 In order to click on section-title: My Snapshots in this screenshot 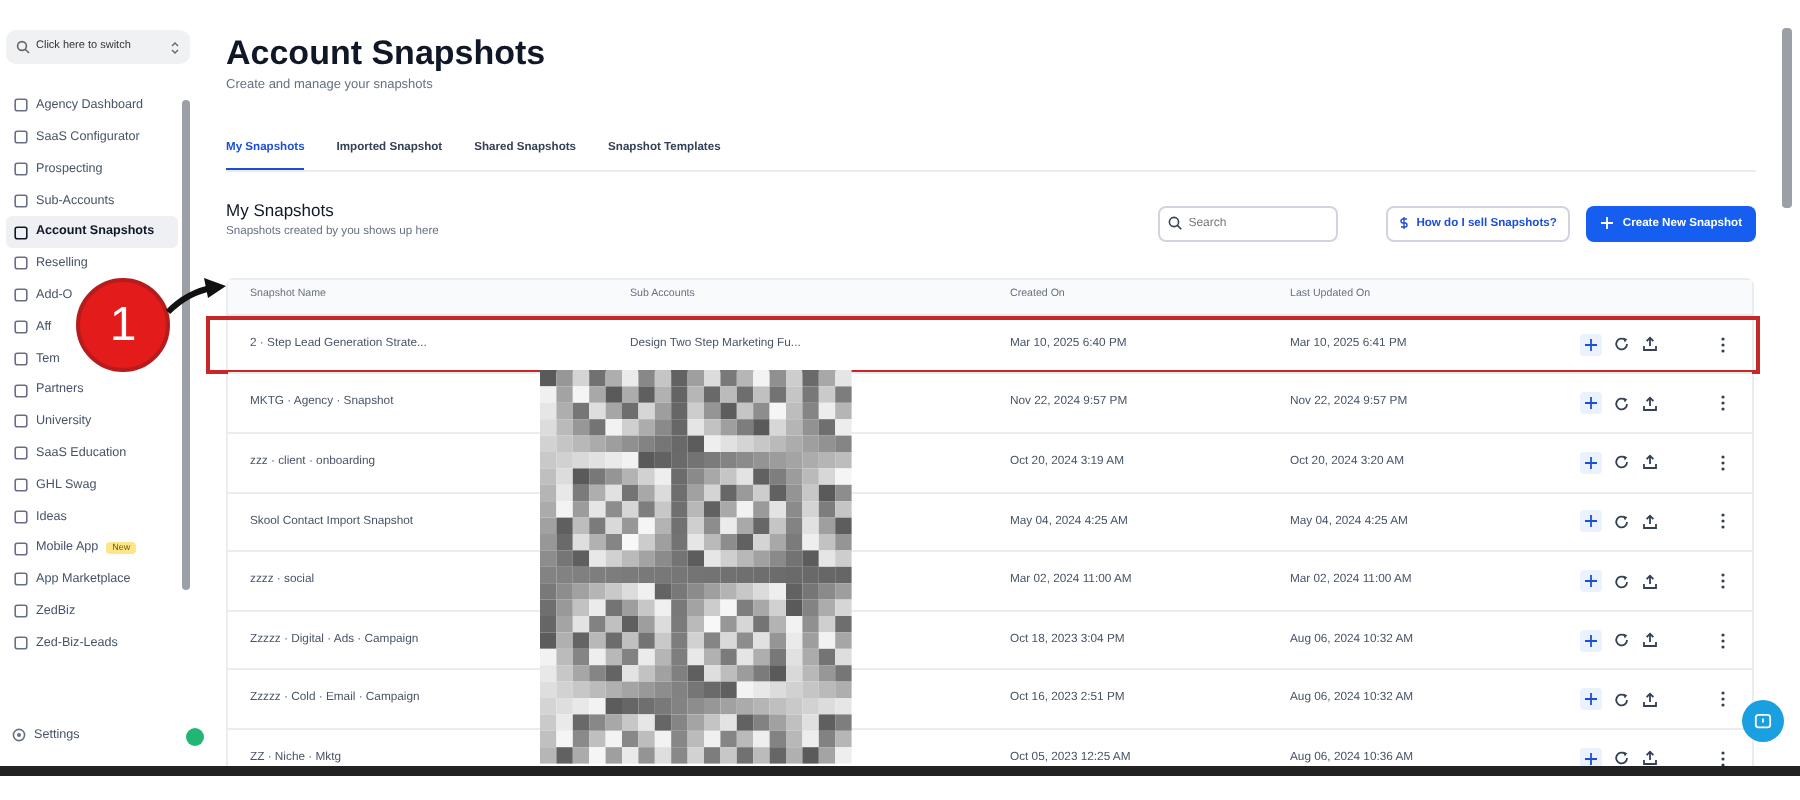, I will do `click(281, 211)`.